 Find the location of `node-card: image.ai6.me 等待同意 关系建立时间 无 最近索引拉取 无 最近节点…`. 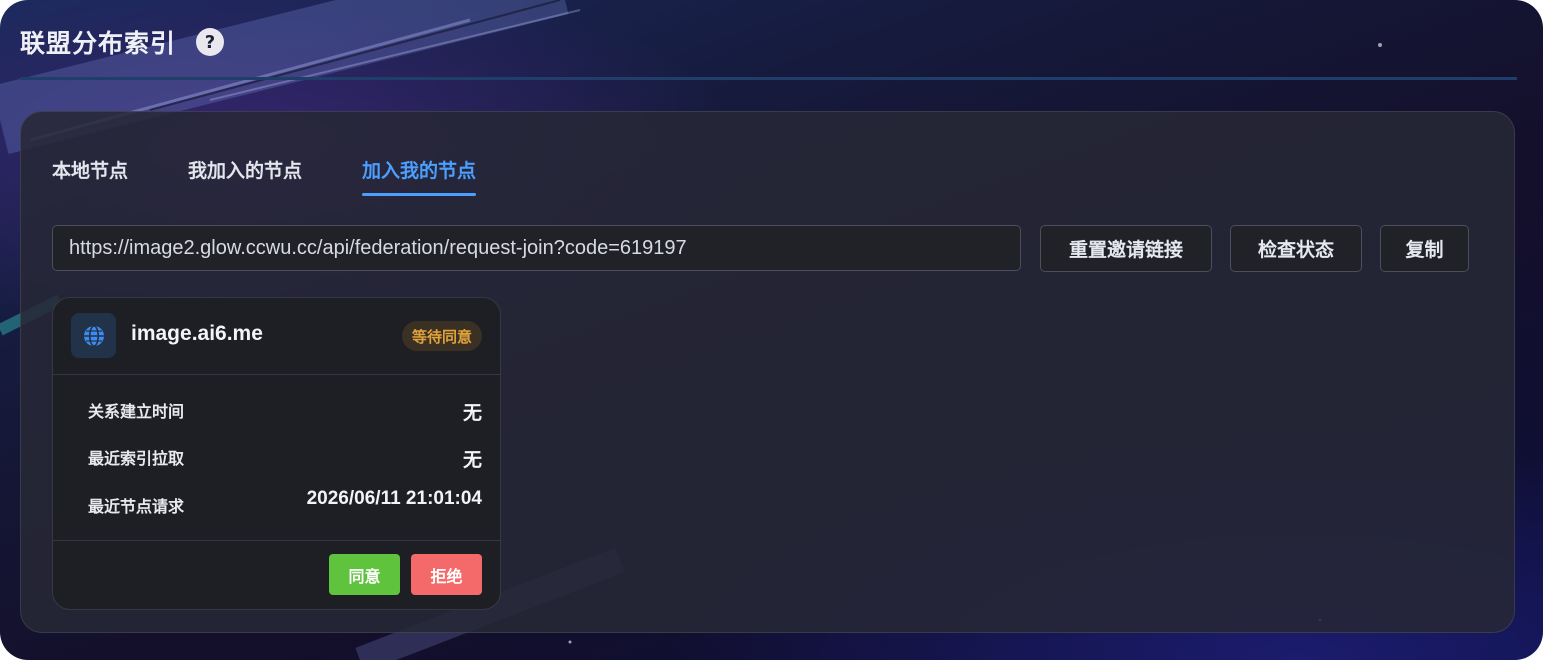

node-card: image.ai6.me 等待同意 关系建立时间 无 最近索引拉取 无 最近节点… is located at coordinates (276, 453).